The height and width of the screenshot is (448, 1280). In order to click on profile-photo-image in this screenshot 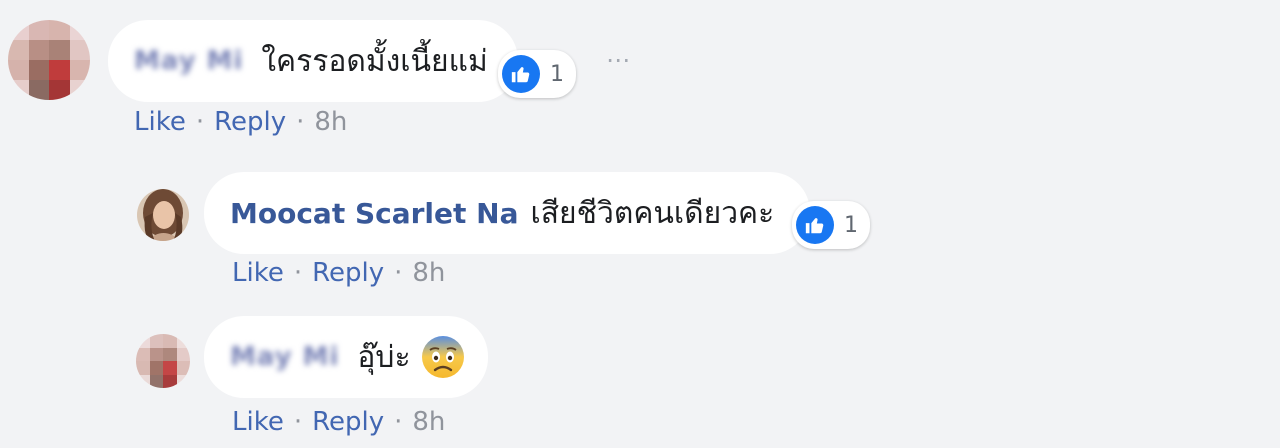, I will do `click(163, 215)`.